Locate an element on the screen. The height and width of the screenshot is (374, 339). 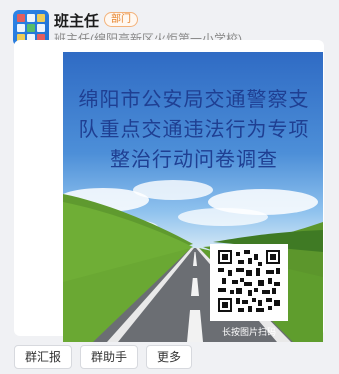
poster-title-line: 整治行动问卷调查 is located at coordinates (194, 159).